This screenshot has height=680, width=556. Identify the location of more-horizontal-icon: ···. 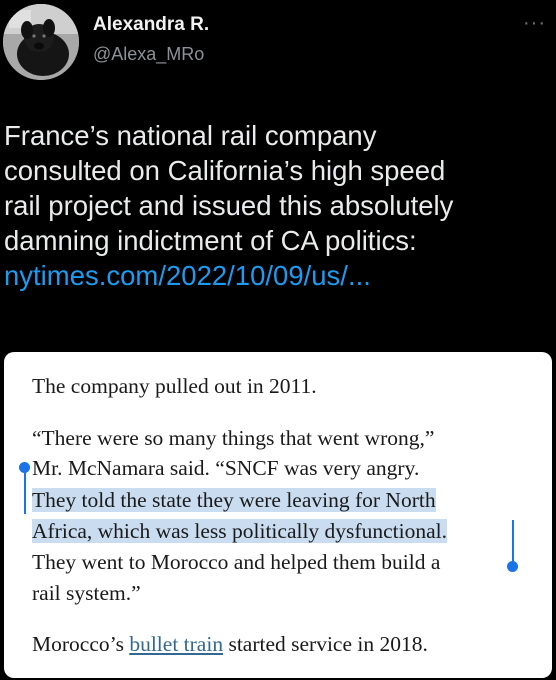
(534, 23).